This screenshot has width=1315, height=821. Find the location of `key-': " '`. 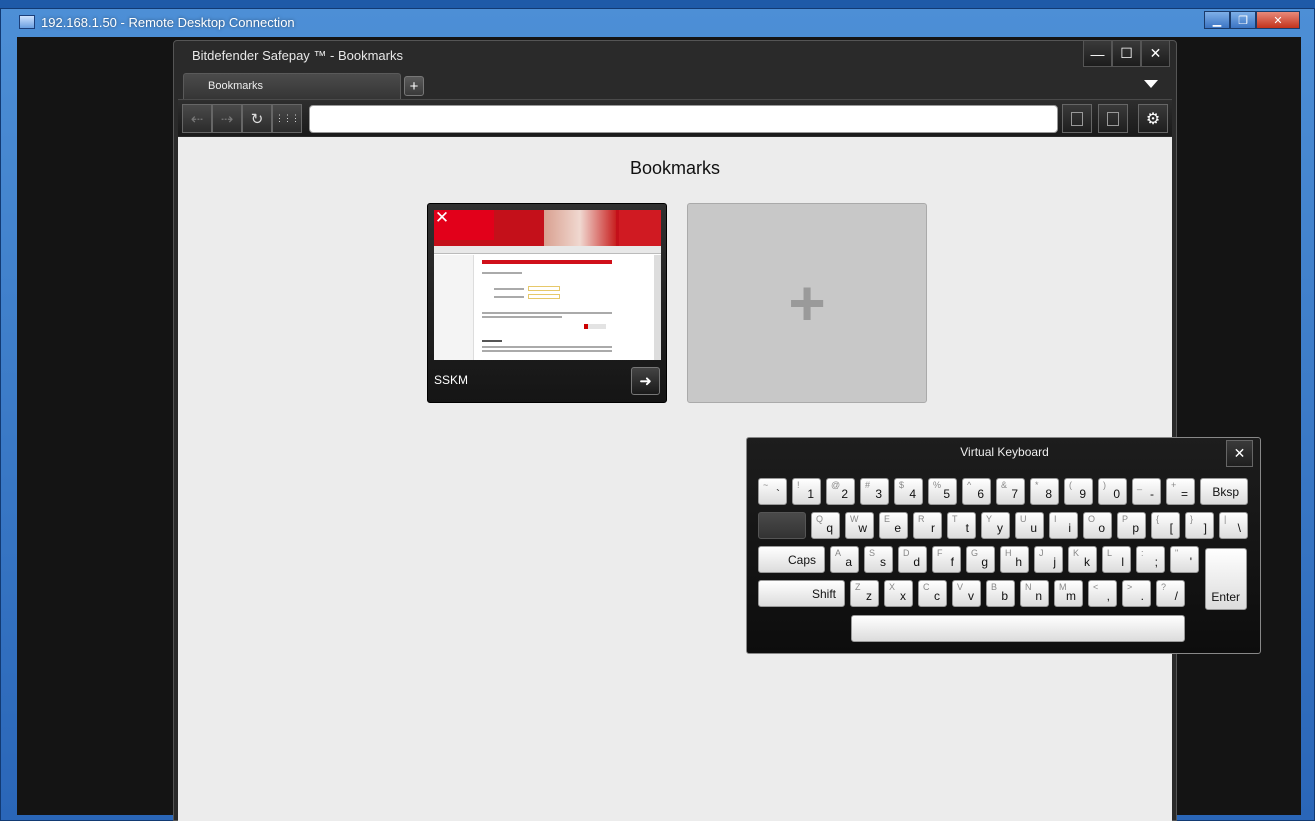

key-': " ' is located at coordinates (1184, 559).